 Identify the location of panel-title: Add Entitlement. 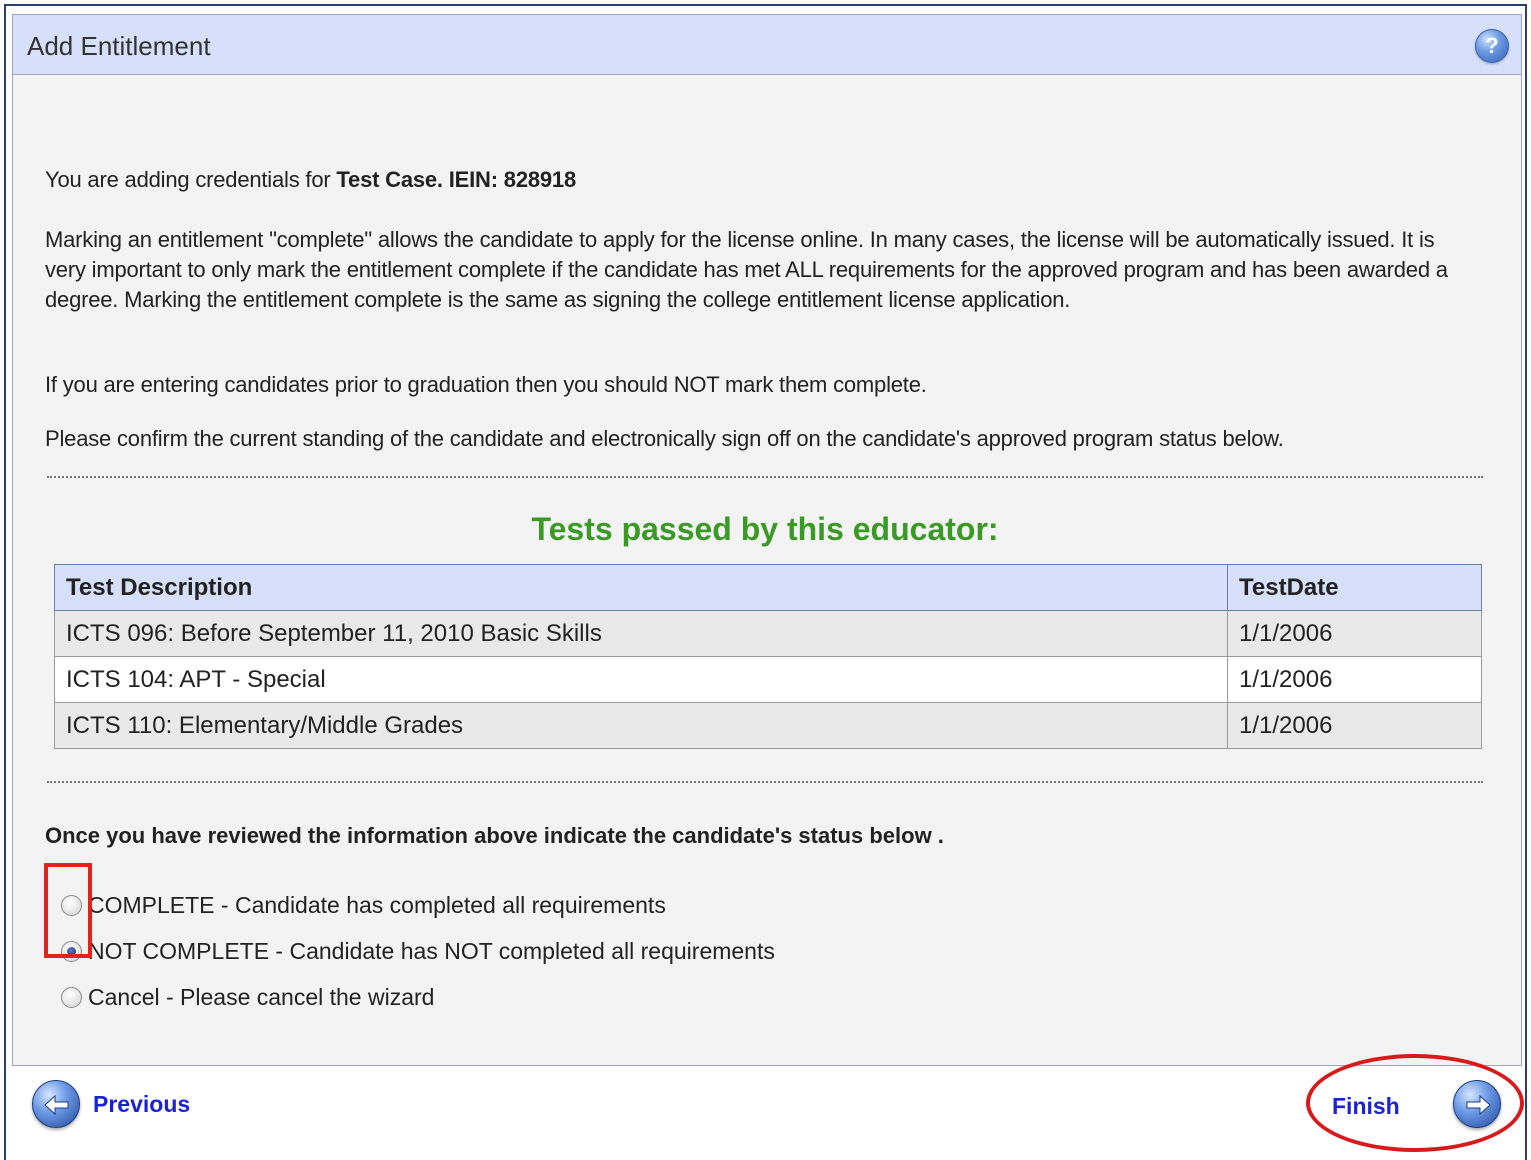
(119, 46).